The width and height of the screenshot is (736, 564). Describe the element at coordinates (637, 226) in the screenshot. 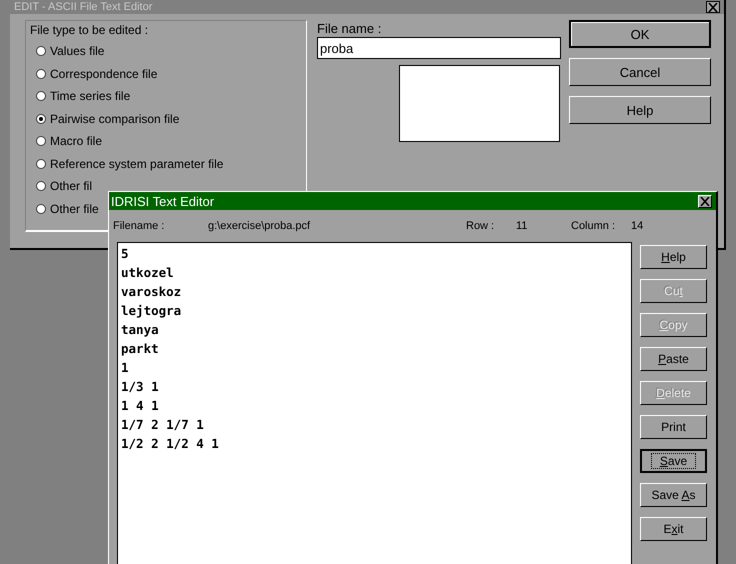

I see `column-value: 14` at that location.